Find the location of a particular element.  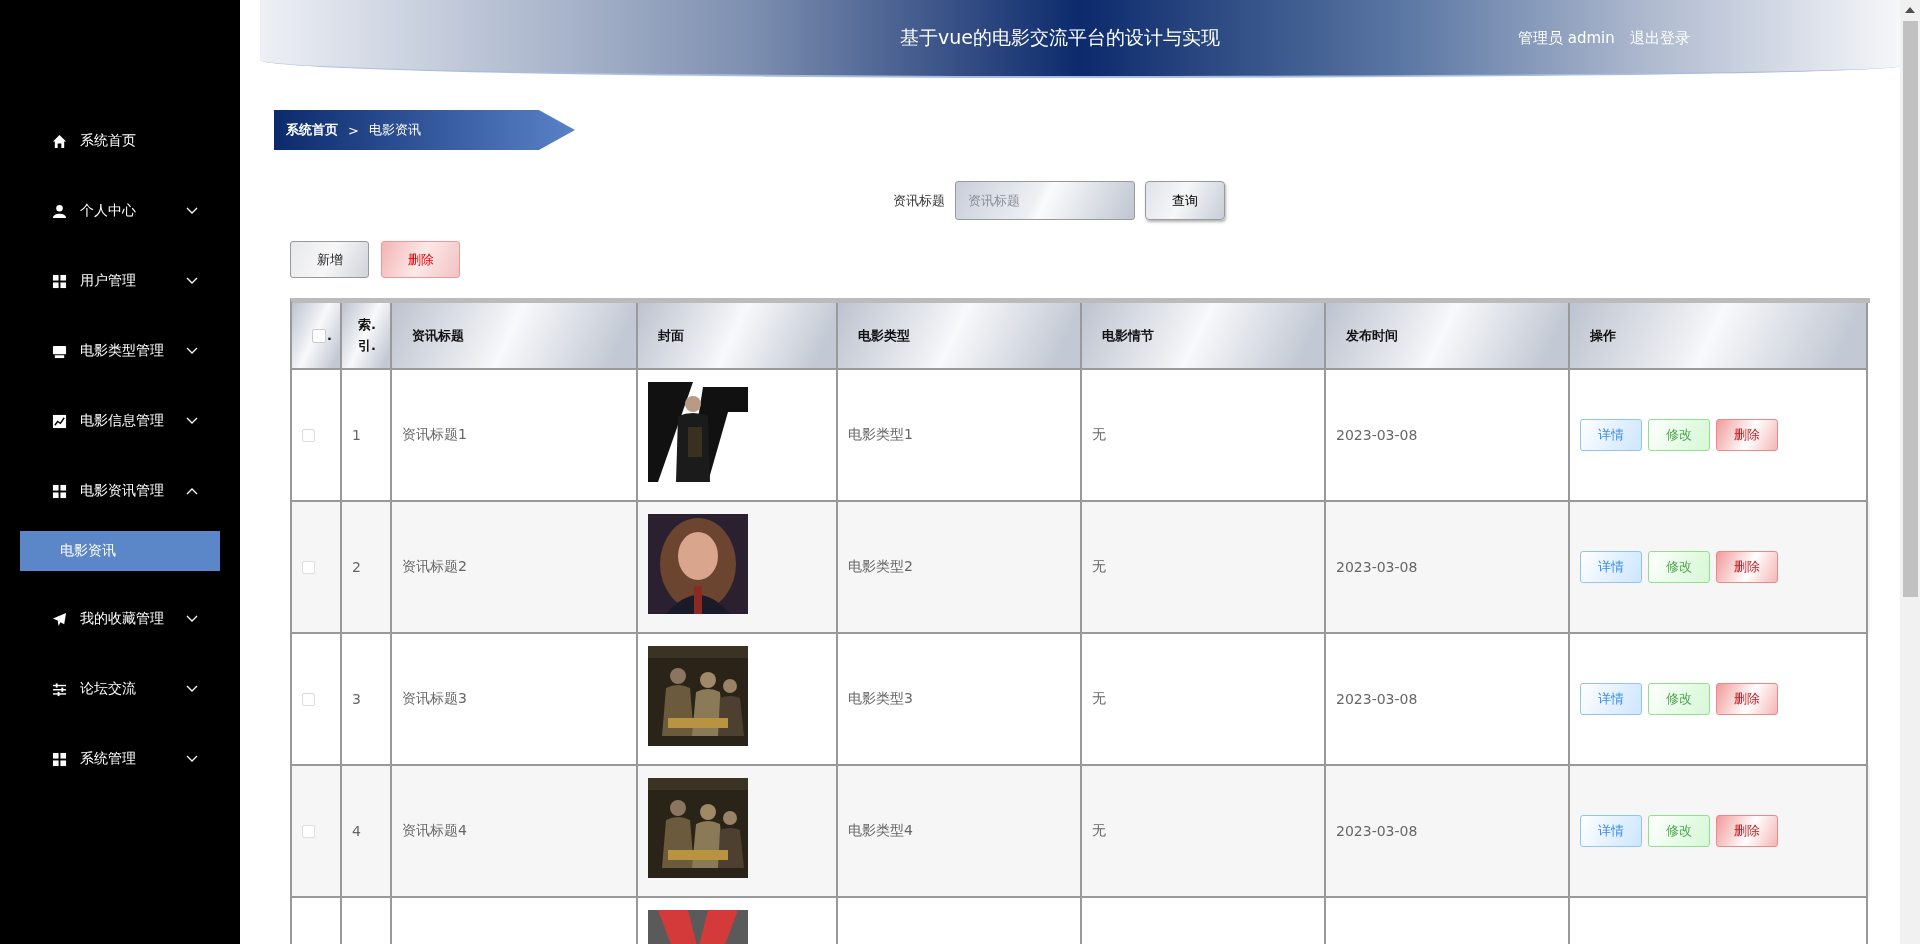

menu-item: 个人中心 is located at coordinates (120, 211).